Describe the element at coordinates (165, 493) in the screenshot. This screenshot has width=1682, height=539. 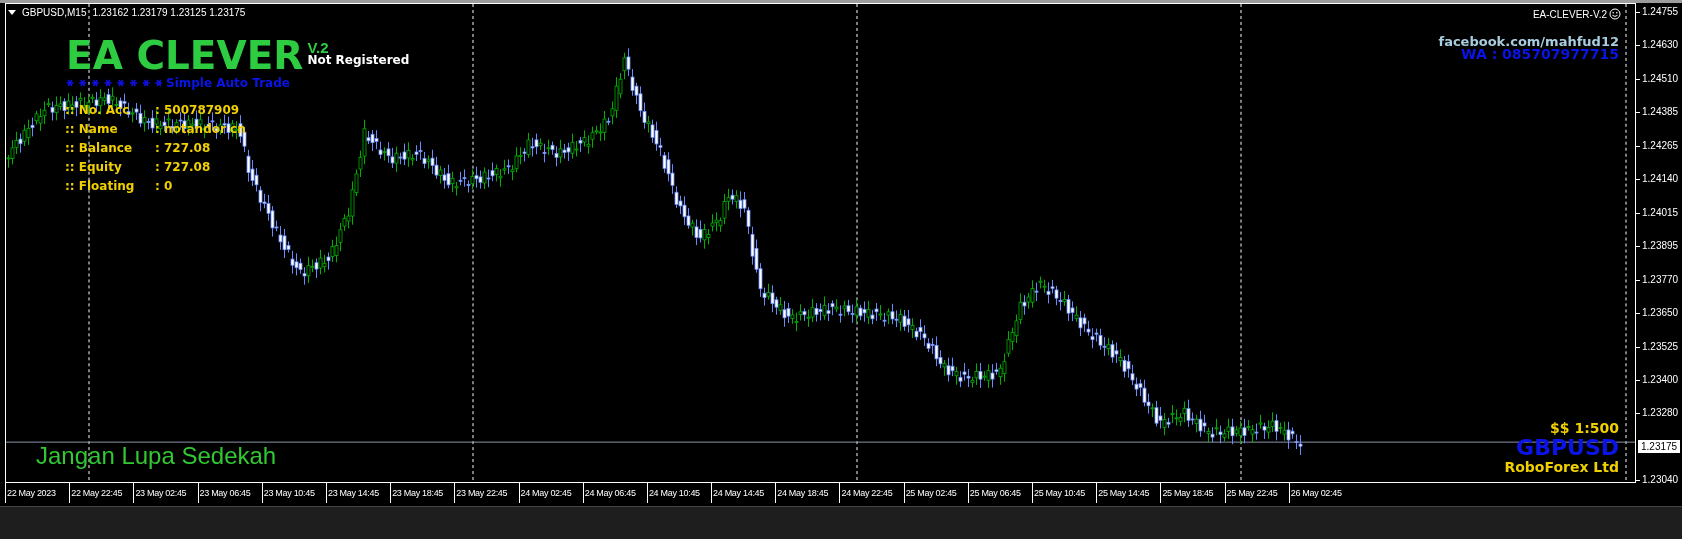
I see `time-label: 23 May 02:45` at that location.